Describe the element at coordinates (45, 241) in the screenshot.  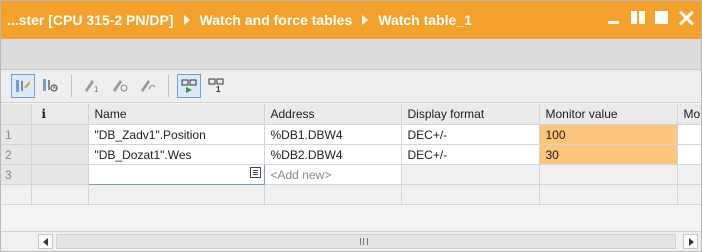
I see `scroll-left-icon` at that location.